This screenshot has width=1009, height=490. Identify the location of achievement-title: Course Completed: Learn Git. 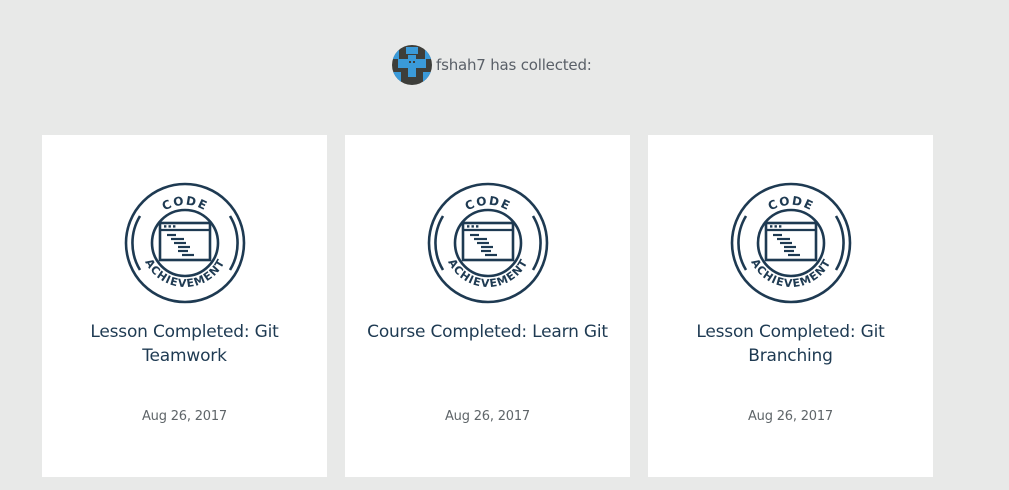
(487, 332).